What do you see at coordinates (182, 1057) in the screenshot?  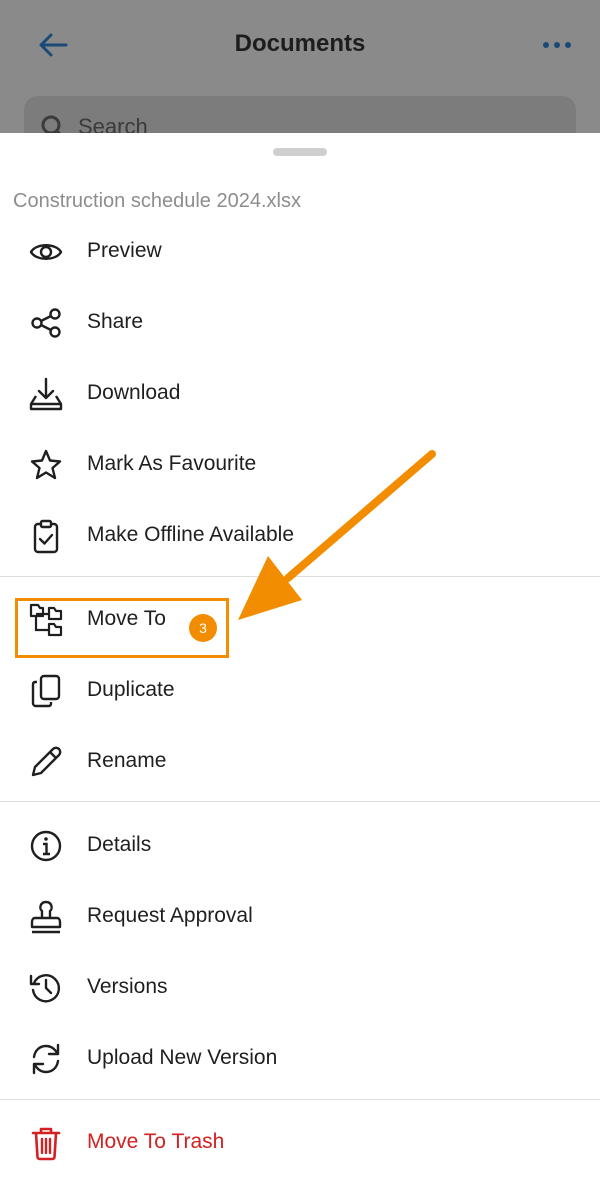 I see `menu-item-label: Upload New Version` at bounding box center [182, 1057].